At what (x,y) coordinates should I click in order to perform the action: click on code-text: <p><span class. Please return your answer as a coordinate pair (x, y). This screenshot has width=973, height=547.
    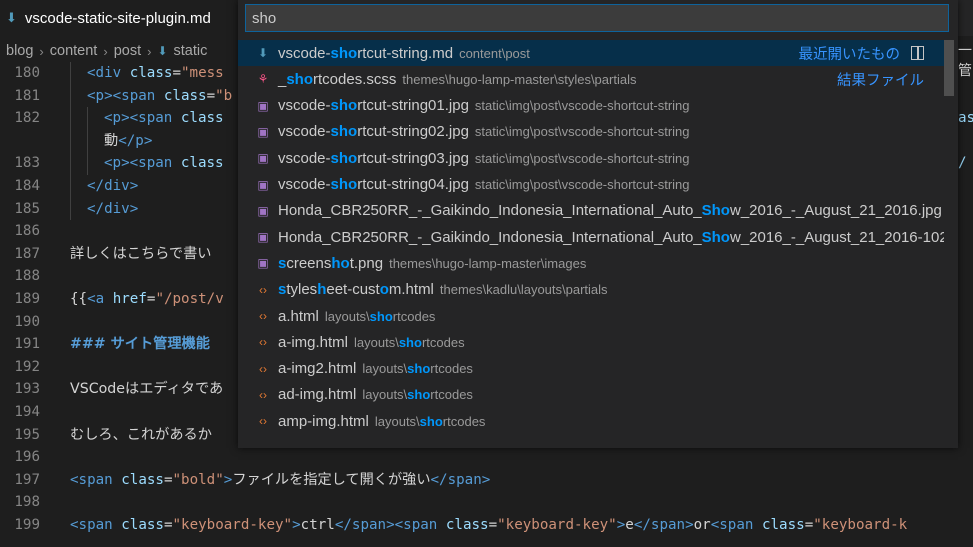
    Looking at the image, I should click on (164, 118).